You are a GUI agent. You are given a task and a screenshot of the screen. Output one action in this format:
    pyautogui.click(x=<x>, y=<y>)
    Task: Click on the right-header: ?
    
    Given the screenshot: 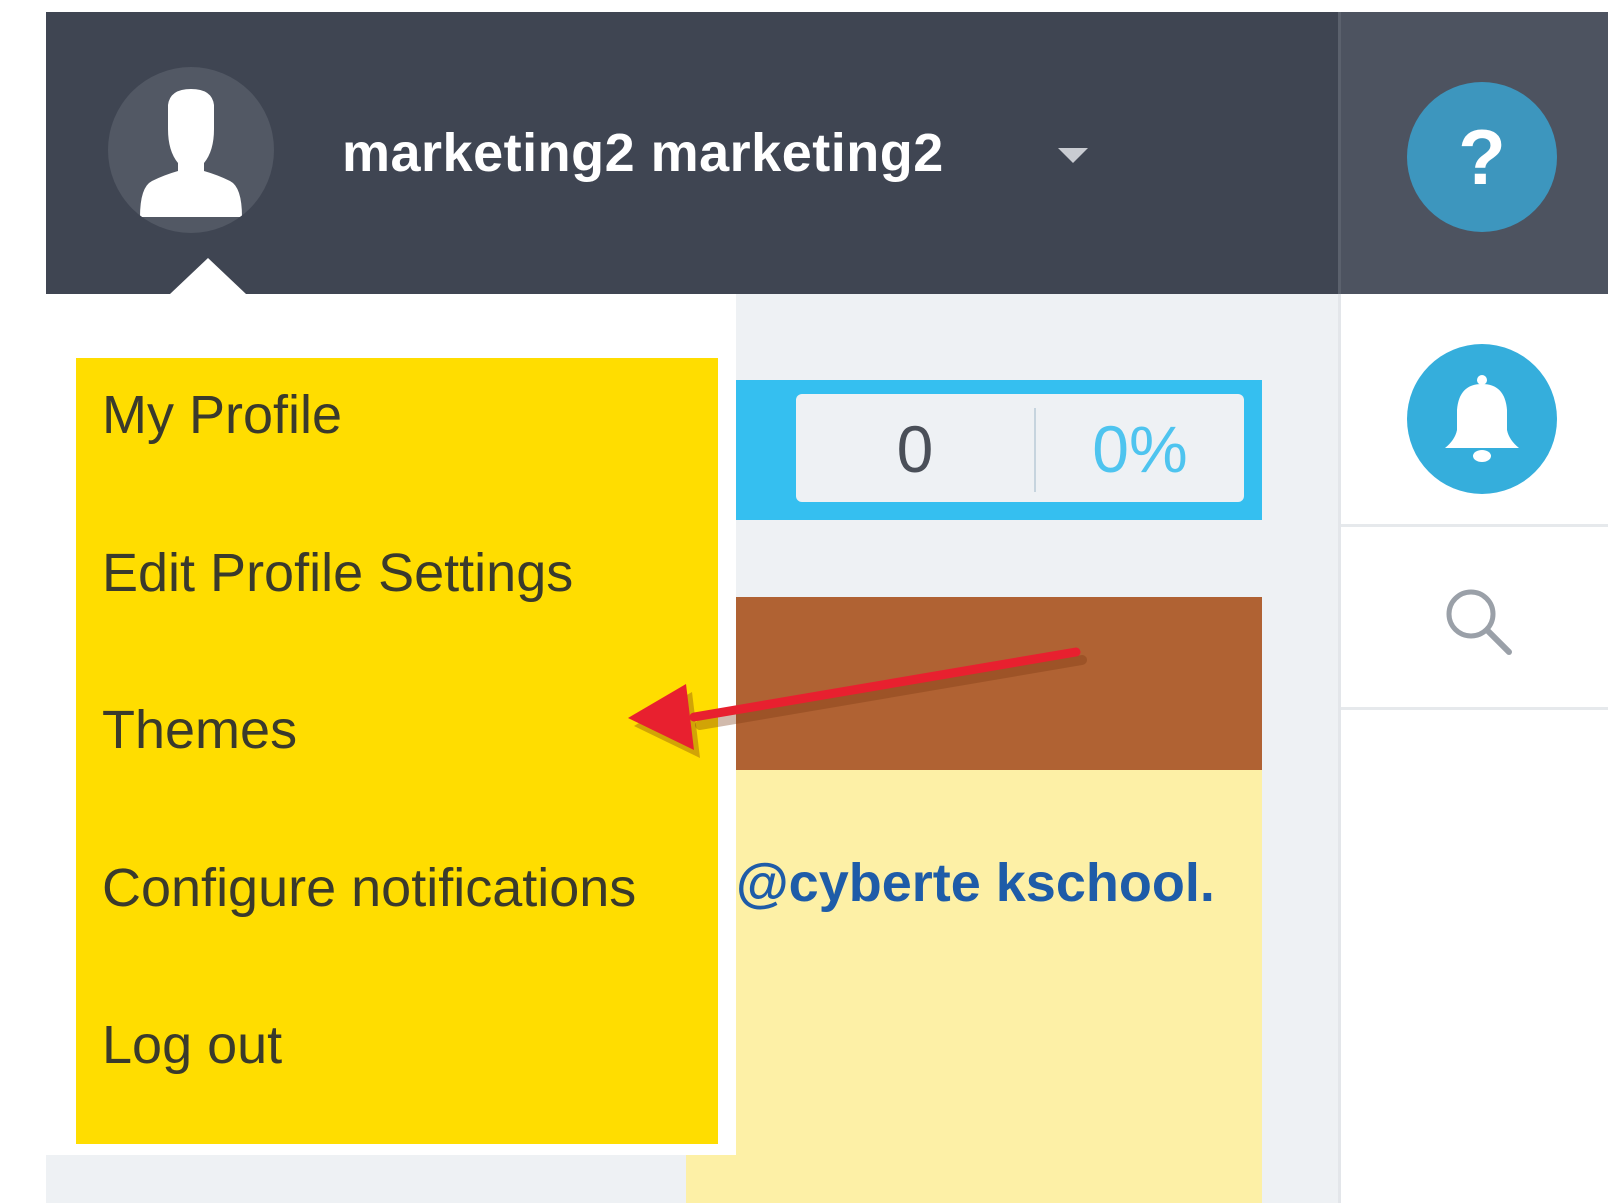 What is the action you would take?
    pyautogui.click(x=1473, y=153)
    